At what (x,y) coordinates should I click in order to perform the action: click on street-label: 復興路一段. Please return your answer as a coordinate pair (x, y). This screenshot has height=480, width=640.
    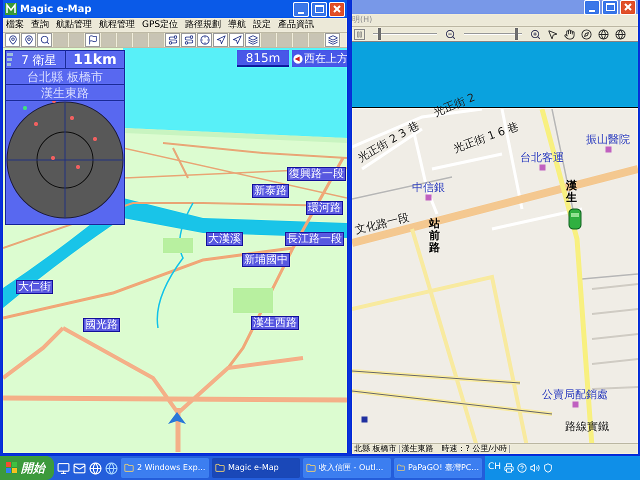
    Looking at the image, I should click on (316, 174).